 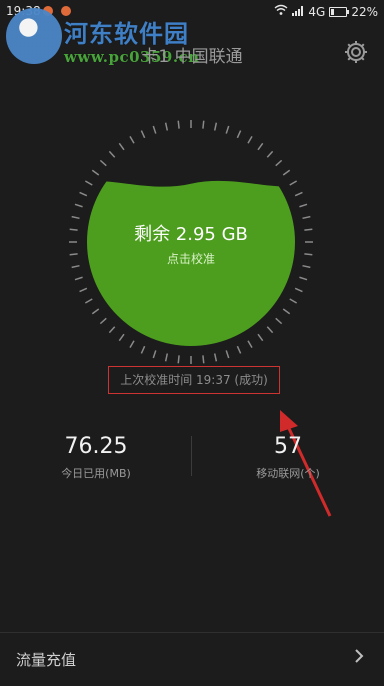 What do you see at coordinates (356, 56) in the screenshot?
I see `gear-icon` at bounding box center [356, 56].